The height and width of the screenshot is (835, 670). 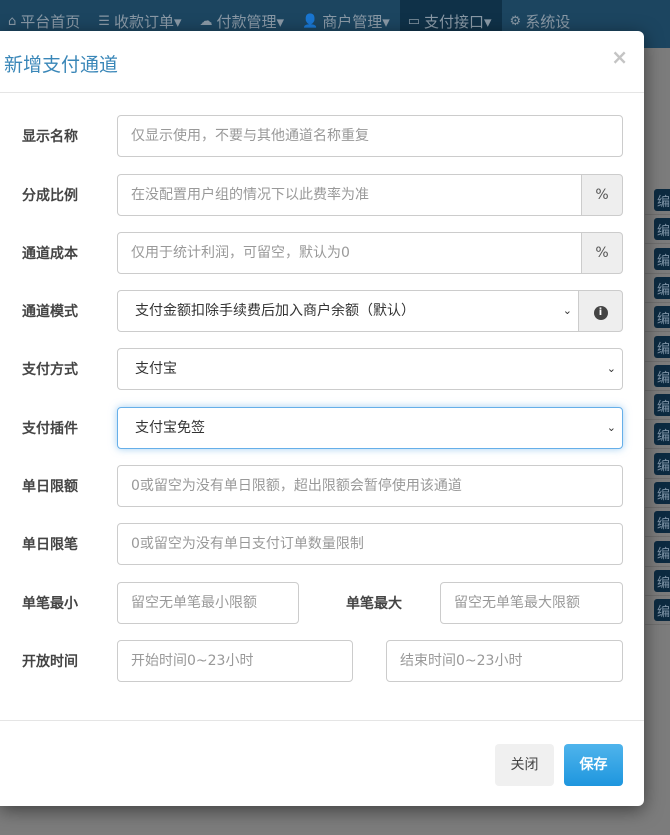 I want to click on start-time-input: 开始时间0~23小时, so click(x=235, y=661).